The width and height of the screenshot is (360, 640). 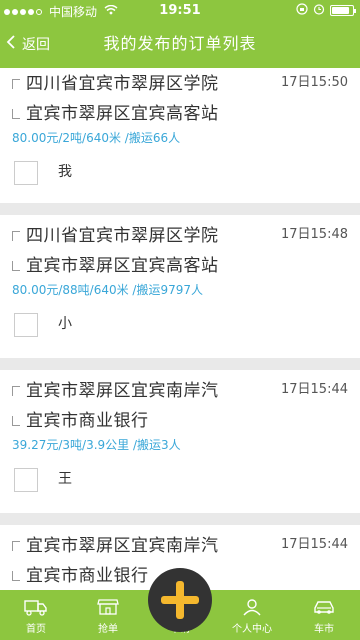 What do you see at coordinates (252, 607) in the screenshot?
I see `user-icon` at bounding box center [252, 607].